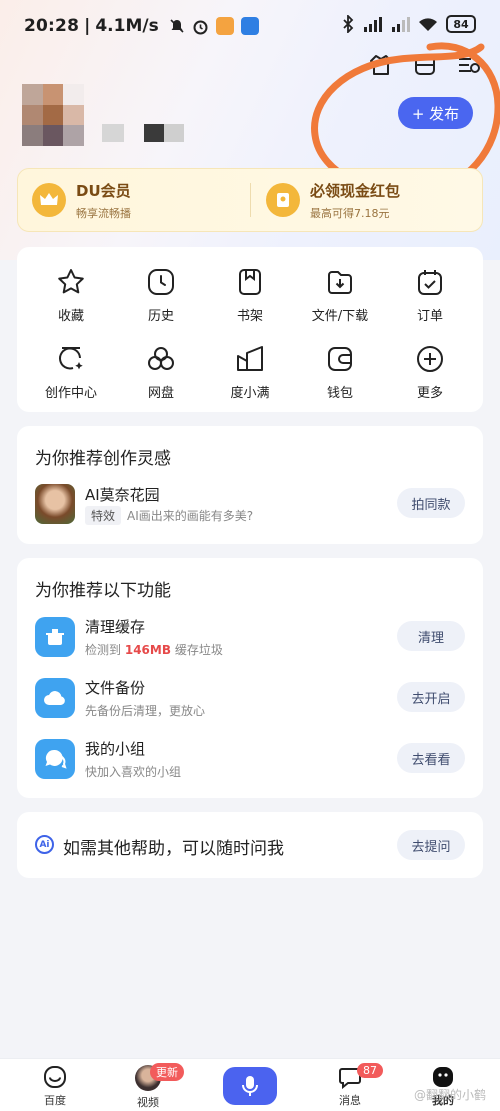 Image resolution: width=500 pixels, height=1111 pixels. I want to click on list-item-subtitle: 快加入喜欢的小组, so click(133, 772).